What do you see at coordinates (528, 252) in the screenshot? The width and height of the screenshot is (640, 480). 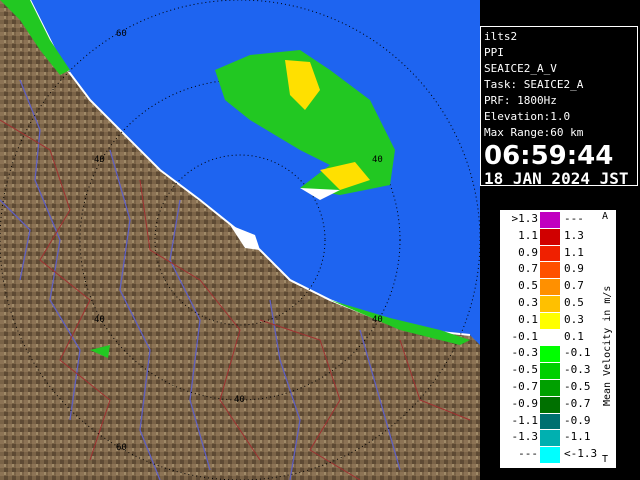 I see `legend-left-value: 0.9` at bounding box center [528, 252].